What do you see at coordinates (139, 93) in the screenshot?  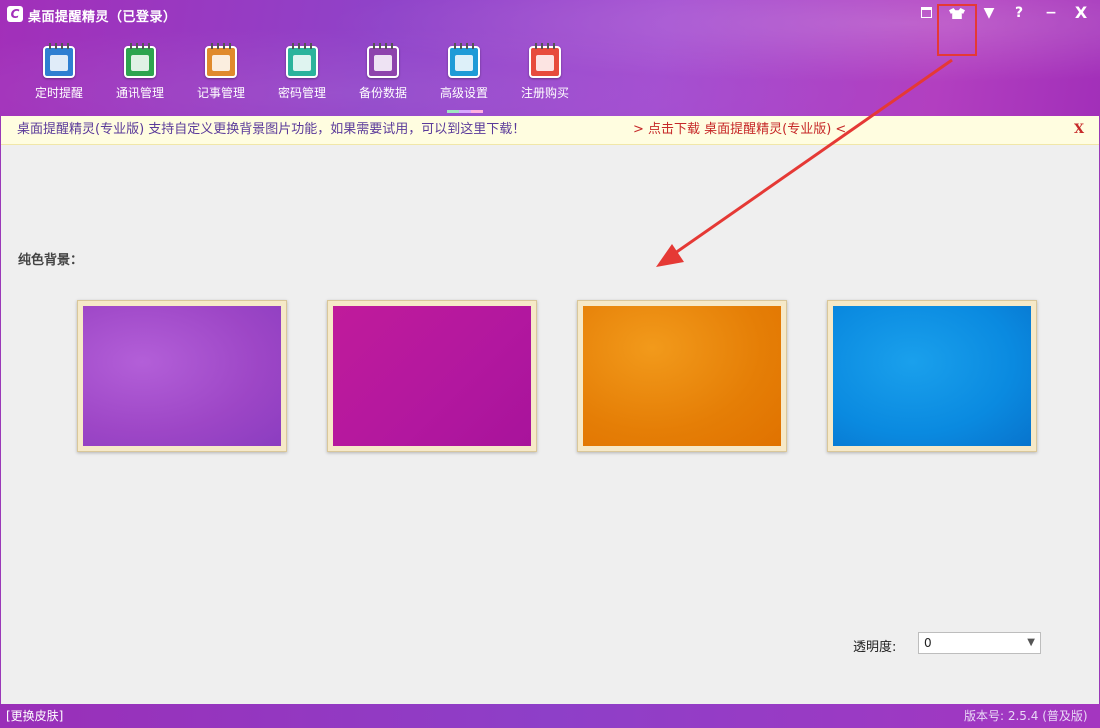 I see `toolbar-item-label: 通讯管理` at bounding box center [139, 93].